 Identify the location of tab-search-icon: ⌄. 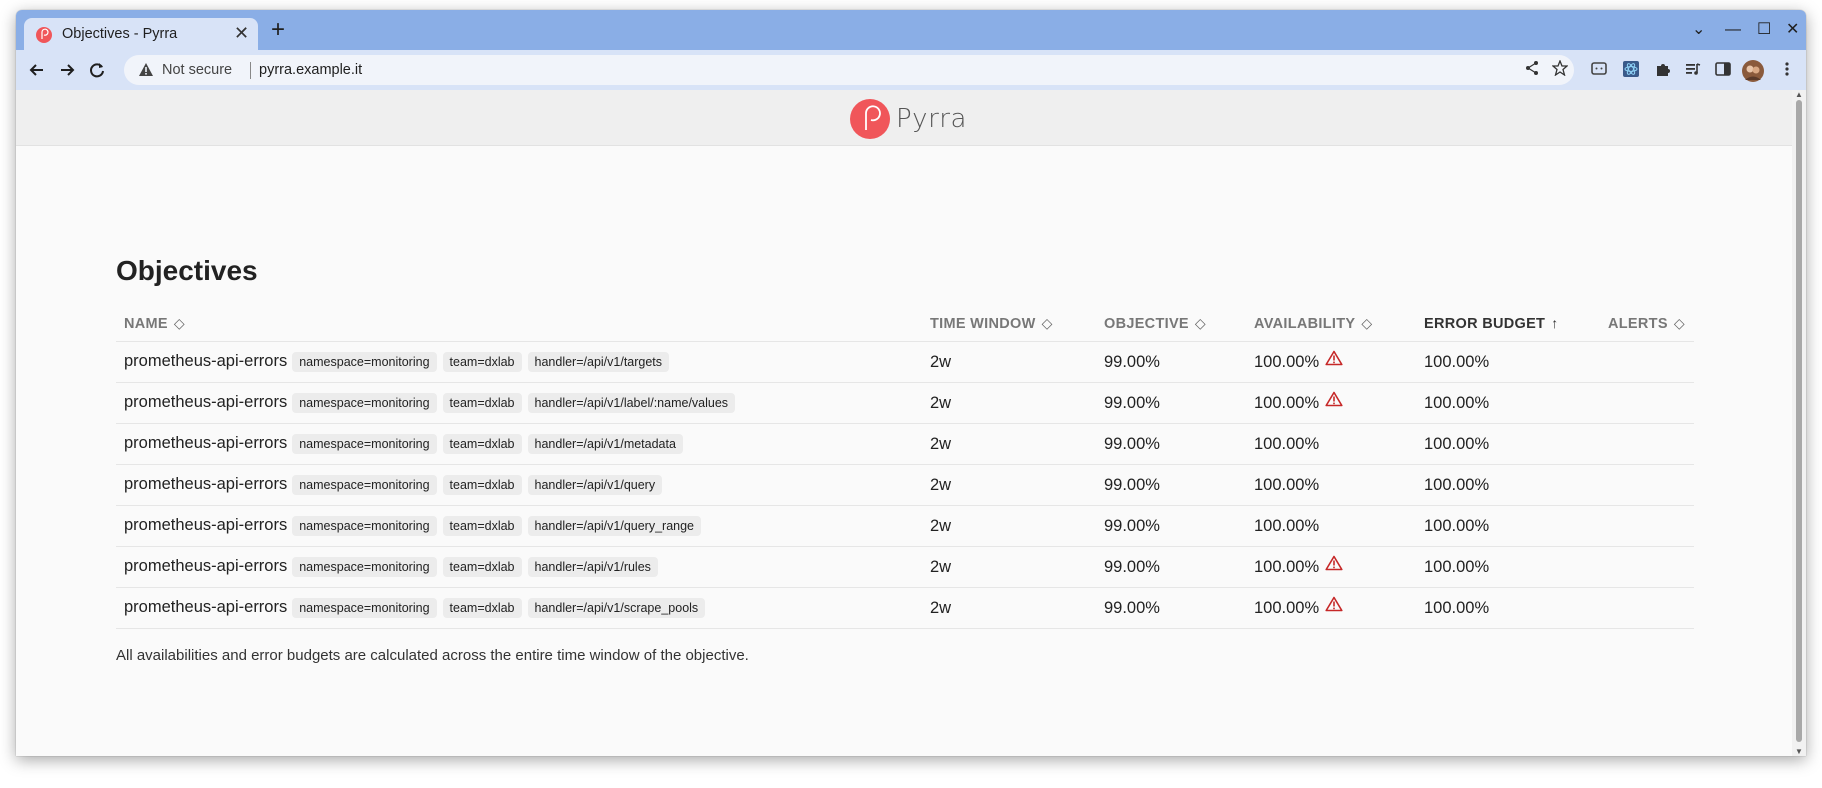
(1698, 30).